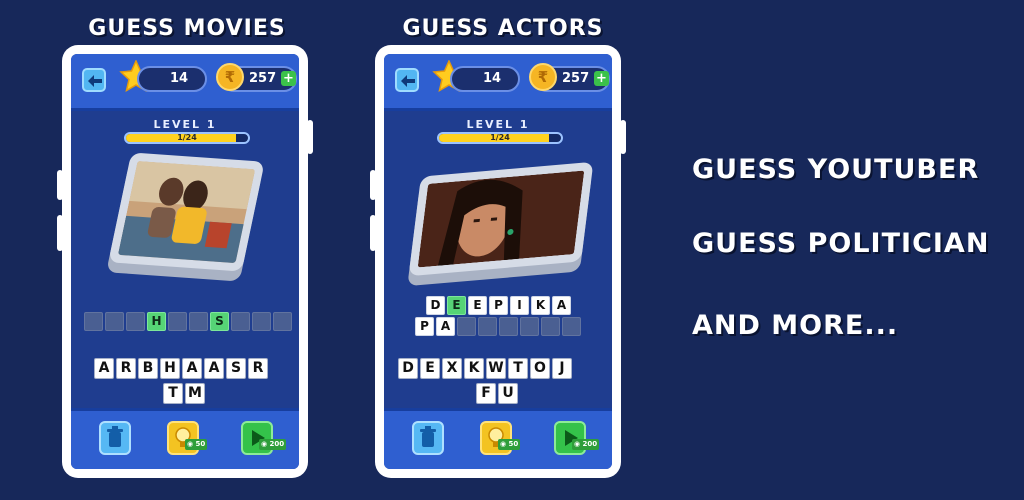 The image size is (1024, 500). What do you see at coordinates (836, 169) in the screenshot?
I see `promo-guess-youtuber: GUESS YOUTUBER` at bounding box center [836, 169].